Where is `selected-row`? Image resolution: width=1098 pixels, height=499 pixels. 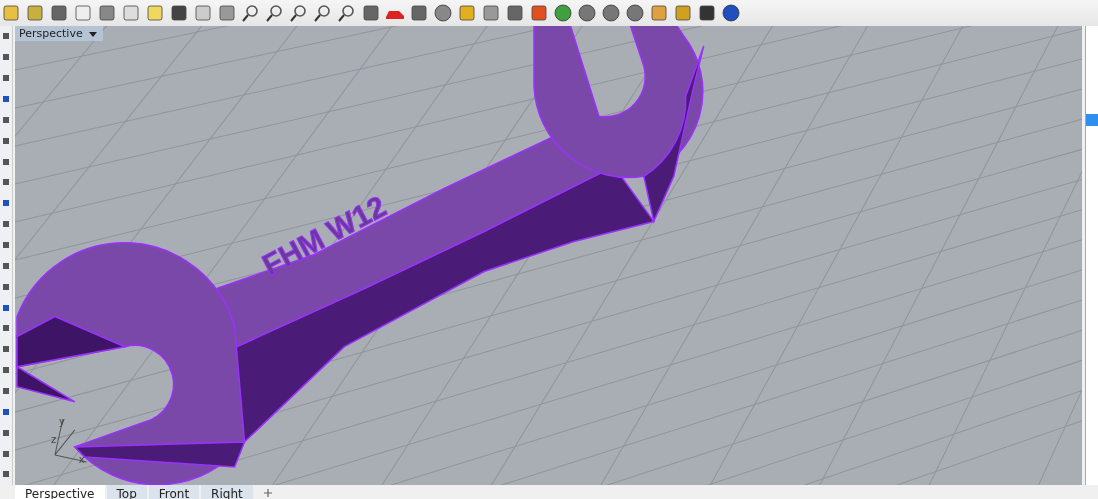 selected-row is located at coordinates (1092, 120).